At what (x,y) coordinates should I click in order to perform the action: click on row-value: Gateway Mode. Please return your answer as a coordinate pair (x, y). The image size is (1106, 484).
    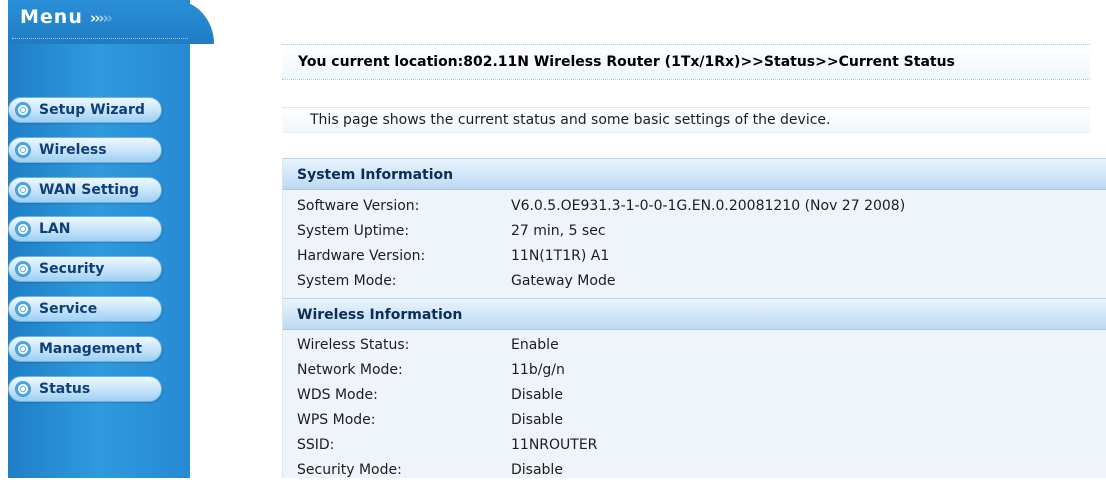
    Looking at the image, I should click on (563, 281).